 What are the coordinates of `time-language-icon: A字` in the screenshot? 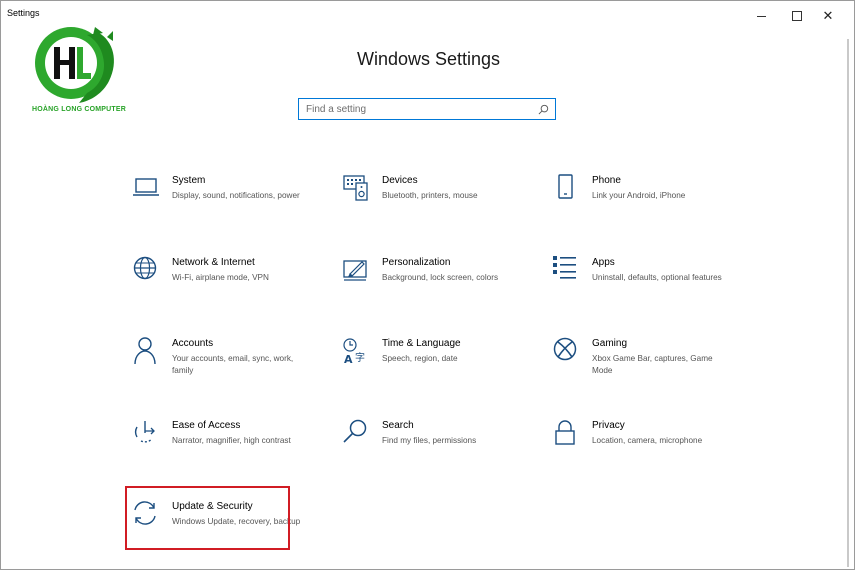 It's located at (356, 351).